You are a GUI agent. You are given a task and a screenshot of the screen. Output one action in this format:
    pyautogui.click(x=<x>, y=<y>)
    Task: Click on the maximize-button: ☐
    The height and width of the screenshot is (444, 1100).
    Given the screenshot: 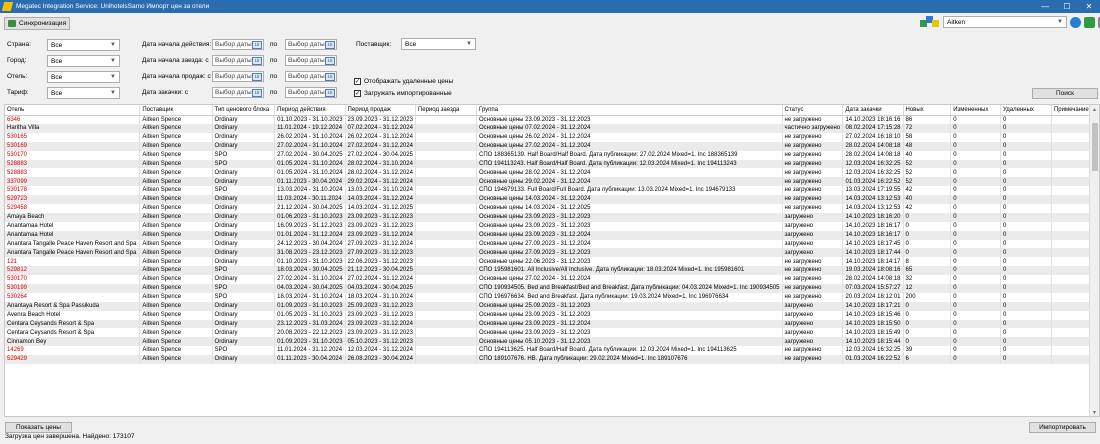 What is the action you would take?
    pyautogui.click(x=1067, y=6)
    